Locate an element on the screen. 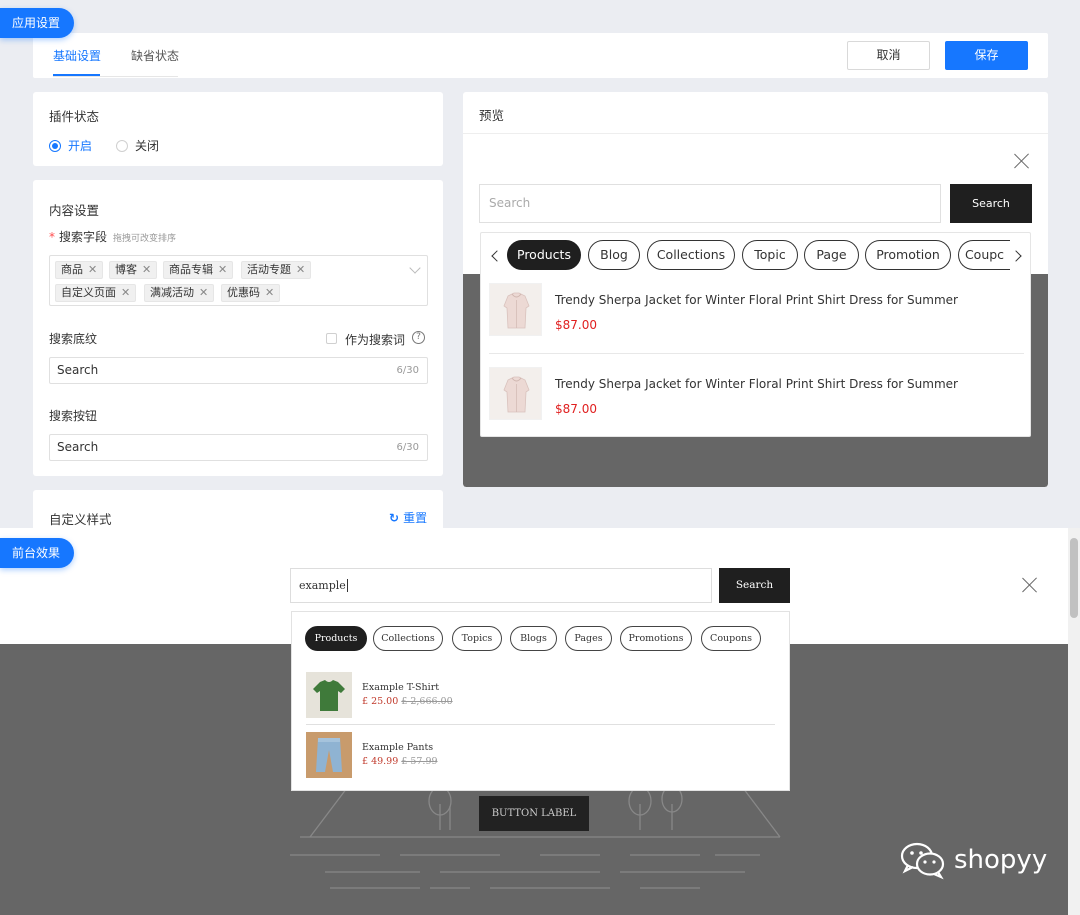 This screenshot has width=1080, height=915. pill-blogs: Blogs is located at coordinates (533, 638).